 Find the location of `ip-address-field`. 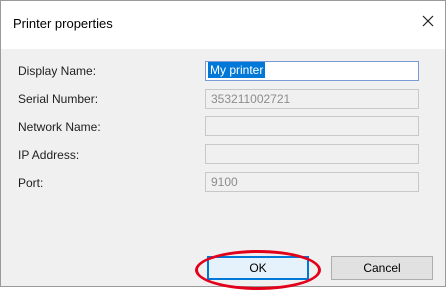

ip-address-field is located at coordinates (312, 154).